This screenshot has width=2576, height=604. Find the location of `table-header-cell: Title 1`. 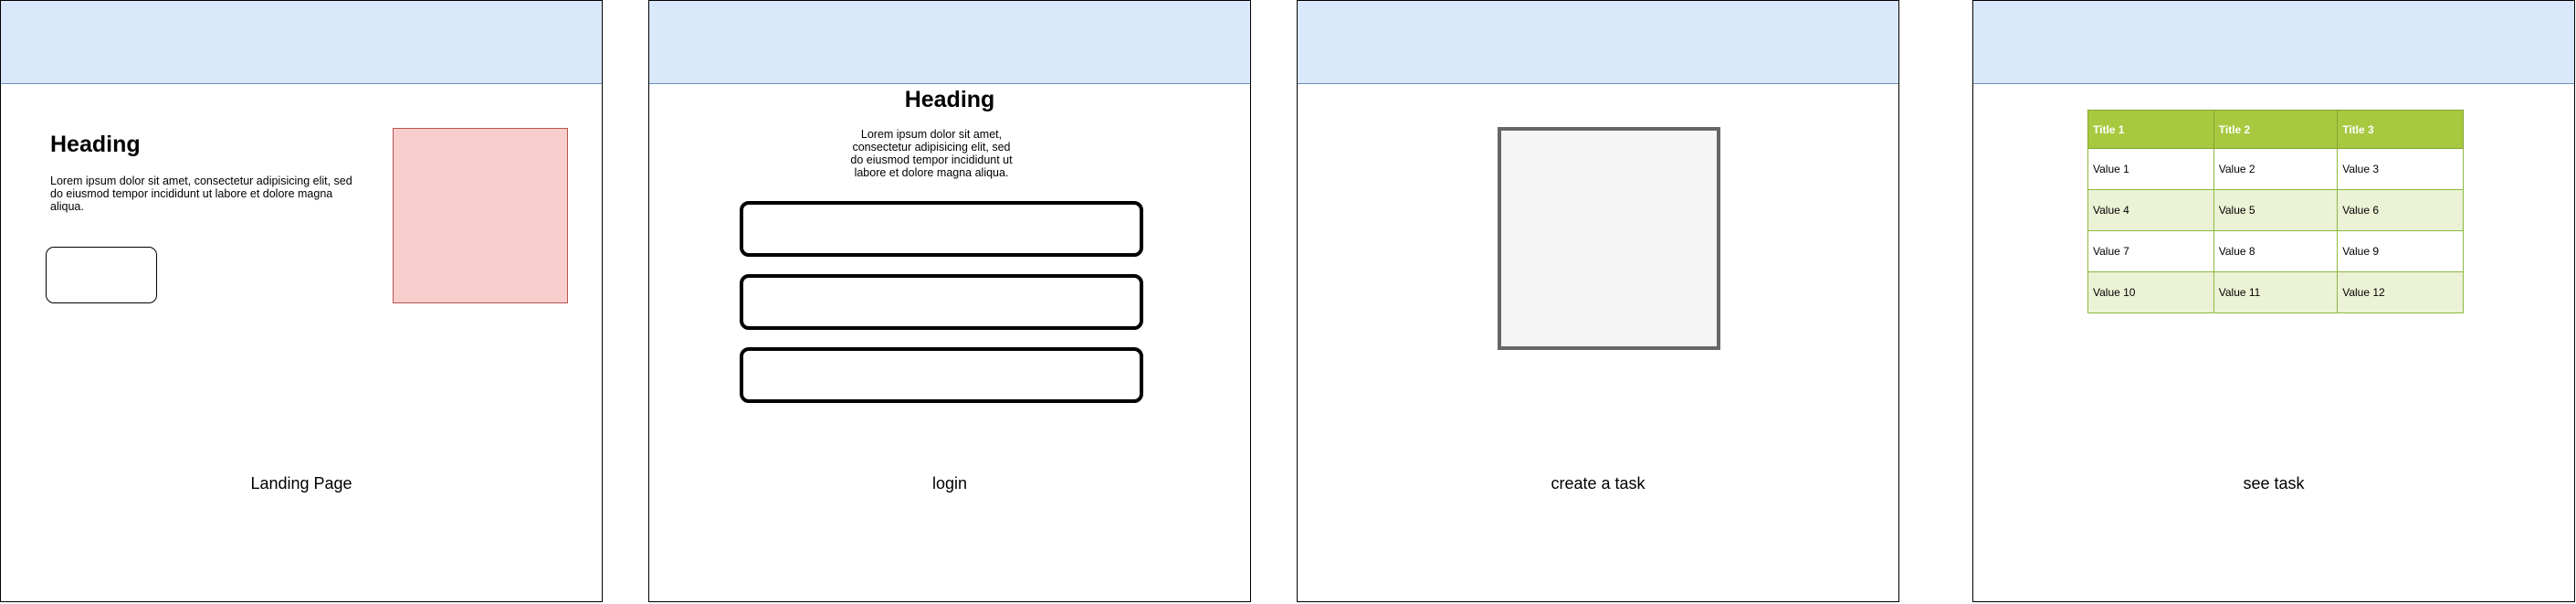

table-header-cell: Title 1 is located at coordinates (2150, 130).